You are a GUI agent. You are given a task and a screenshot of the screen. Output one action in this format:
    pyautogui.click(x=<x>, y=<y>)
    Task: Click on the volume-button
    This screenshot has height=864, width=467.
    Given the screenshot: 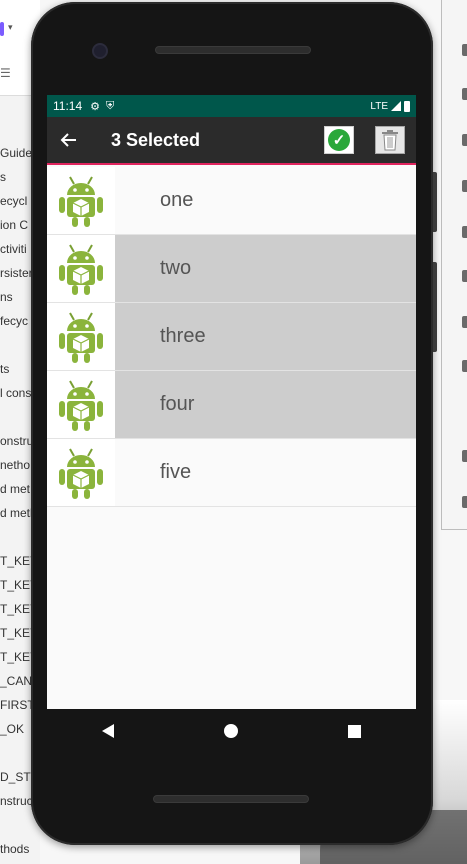 What is the action you would take?
    pyautogui.click(x=435, y=307)
    